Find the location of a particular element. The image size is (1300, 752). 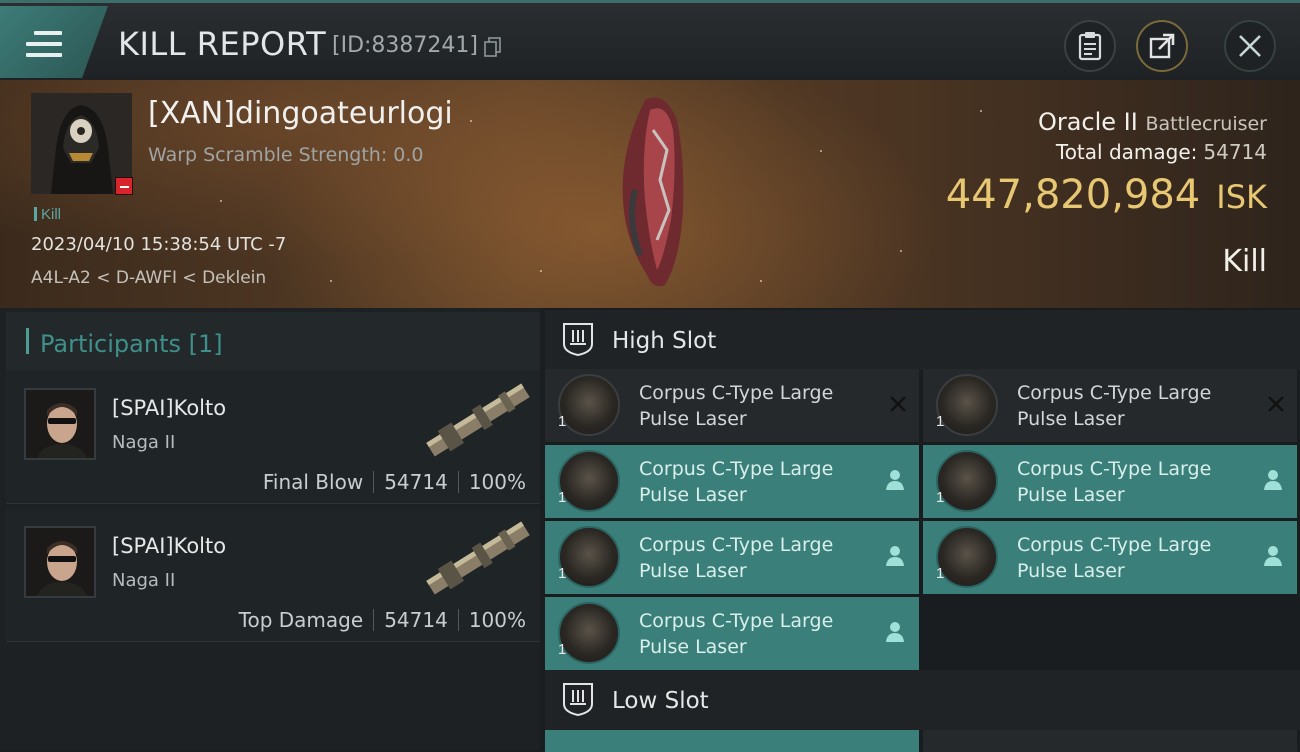

participant-role: Top Damage is located at coordinates (301, 620).